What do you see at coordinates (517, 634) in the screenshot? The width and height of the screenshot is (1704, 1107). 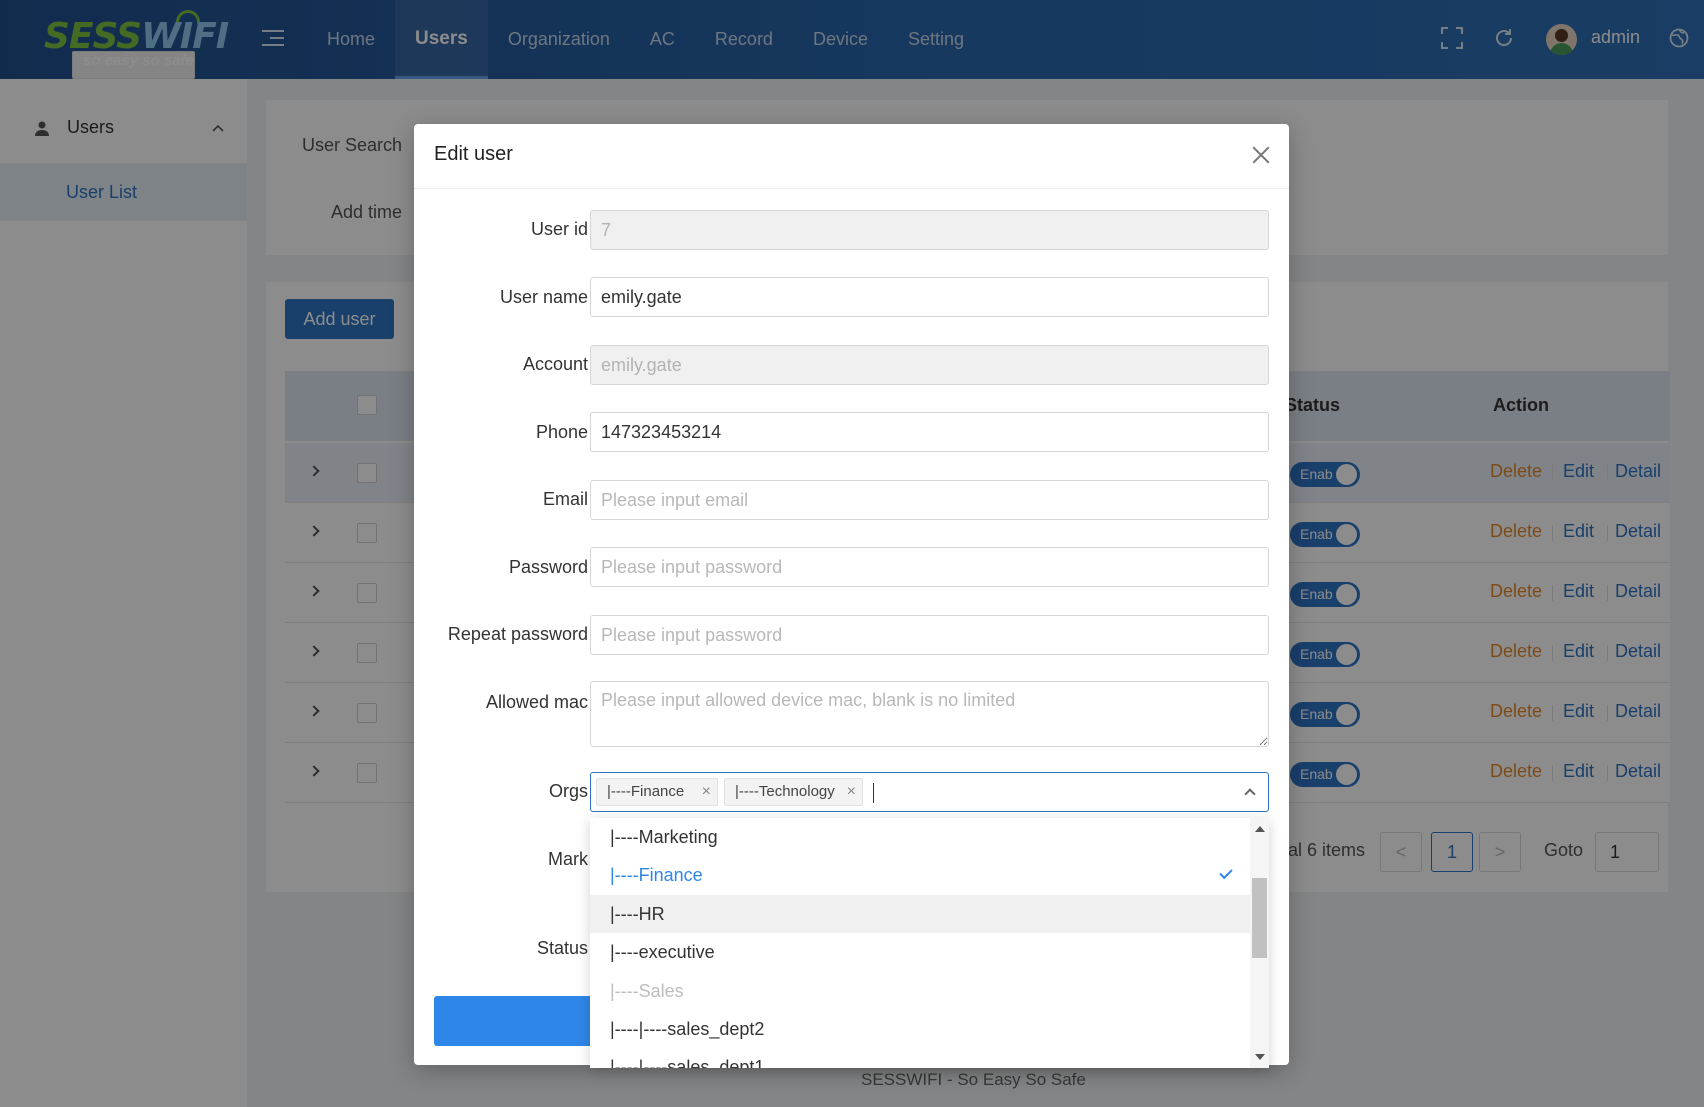 I see `repeat-password-label: Repeat password` at bounding box center [517, 634].